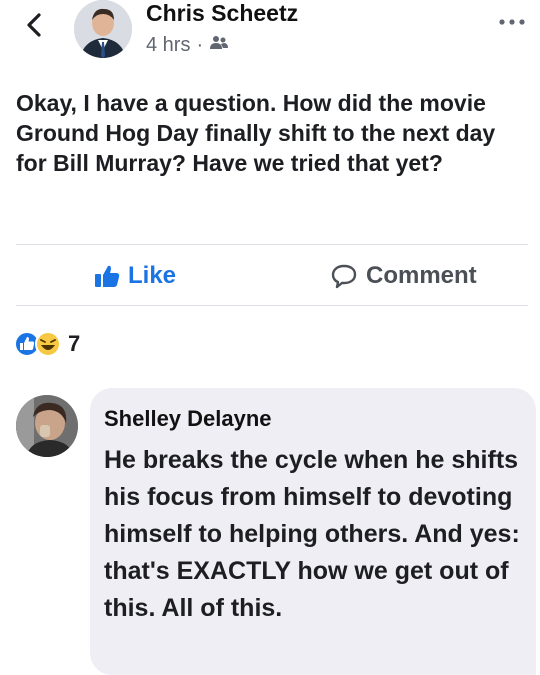  I want to click on like-button: Like, so click(135, 276).